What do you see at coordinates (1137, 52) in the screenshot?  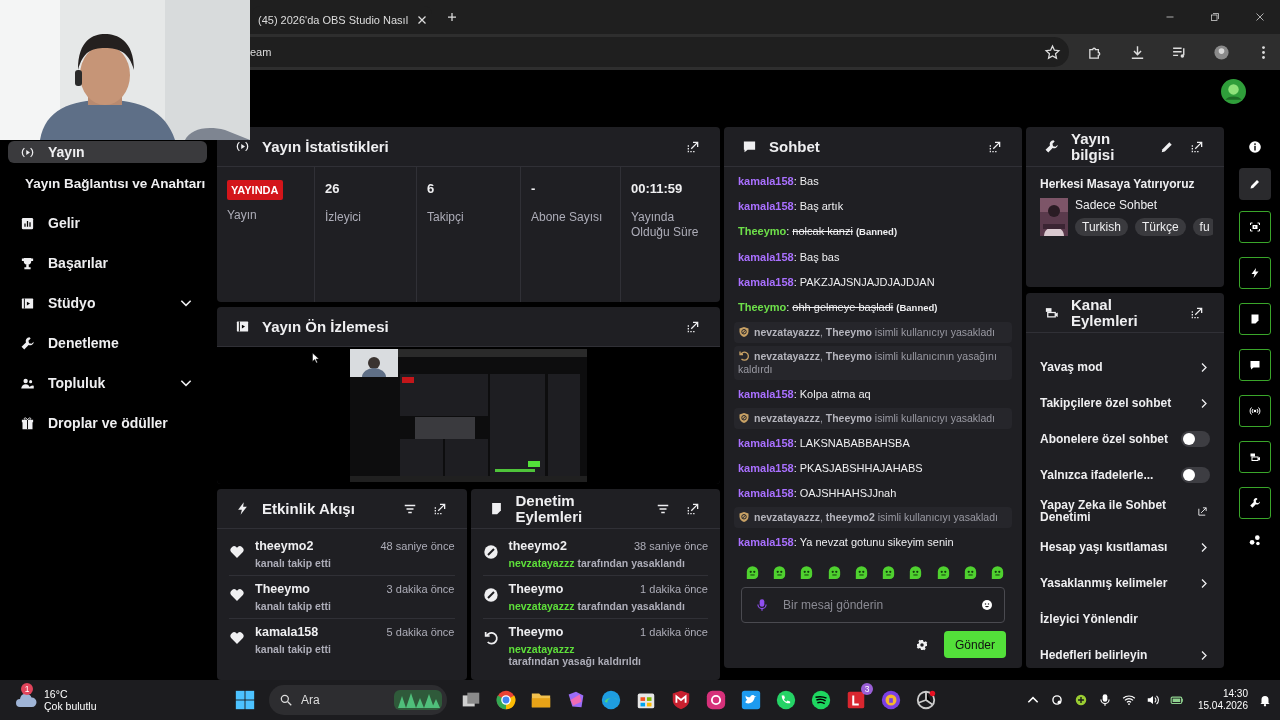 I see `download-icon` at bounding box center [1137, 52].